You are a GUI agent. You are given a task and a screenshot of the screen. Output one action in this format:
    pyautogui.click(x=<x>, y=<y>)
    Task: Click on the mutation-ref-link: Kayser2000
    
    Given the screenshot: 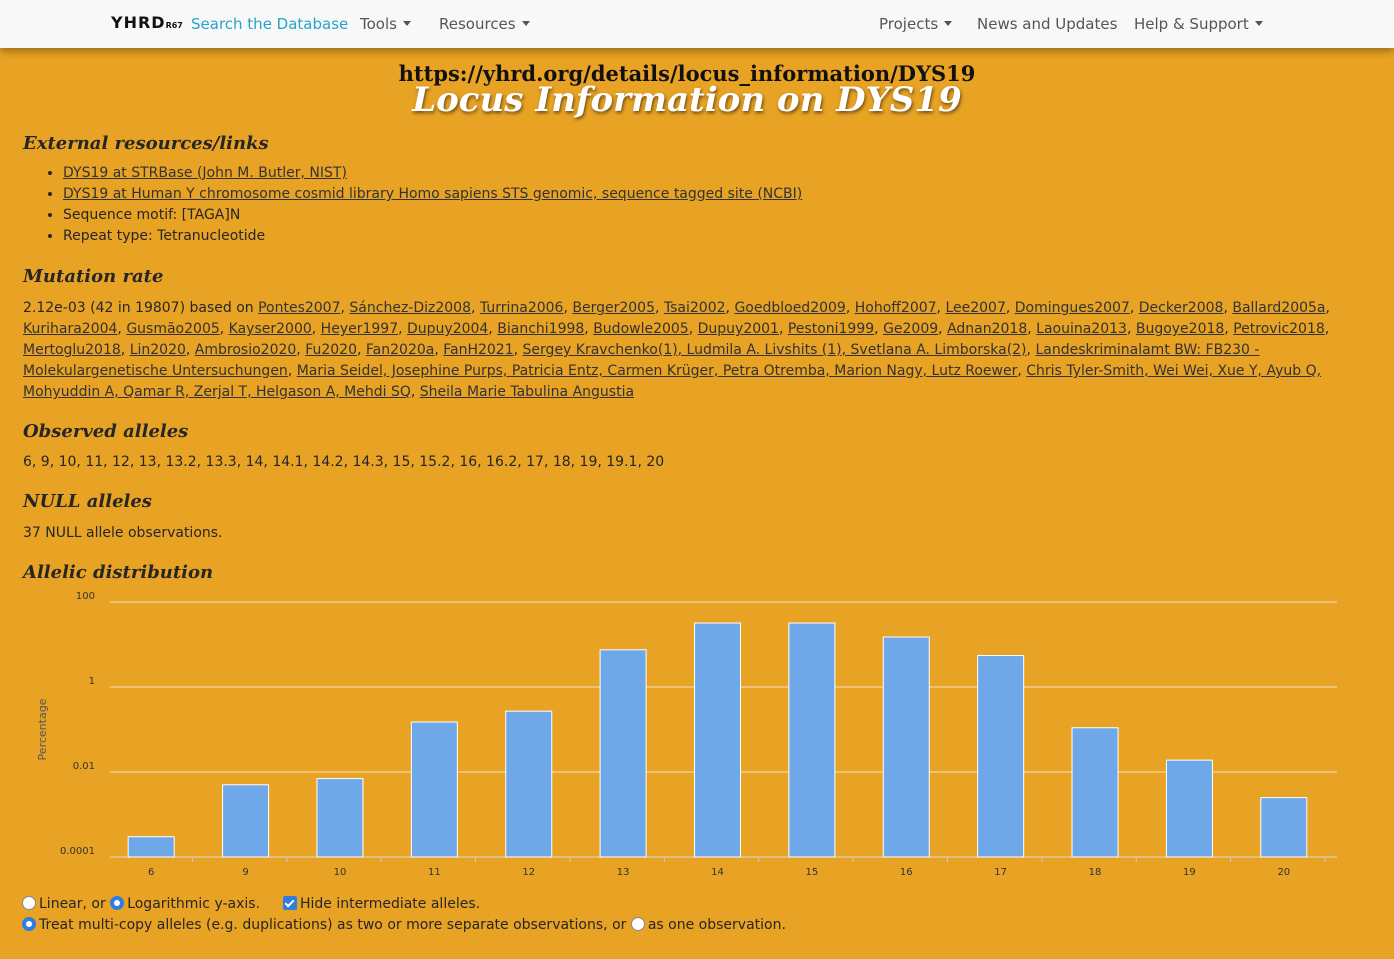 What is the action you would take?
    pyautogui.click(x=270, y=329)
    